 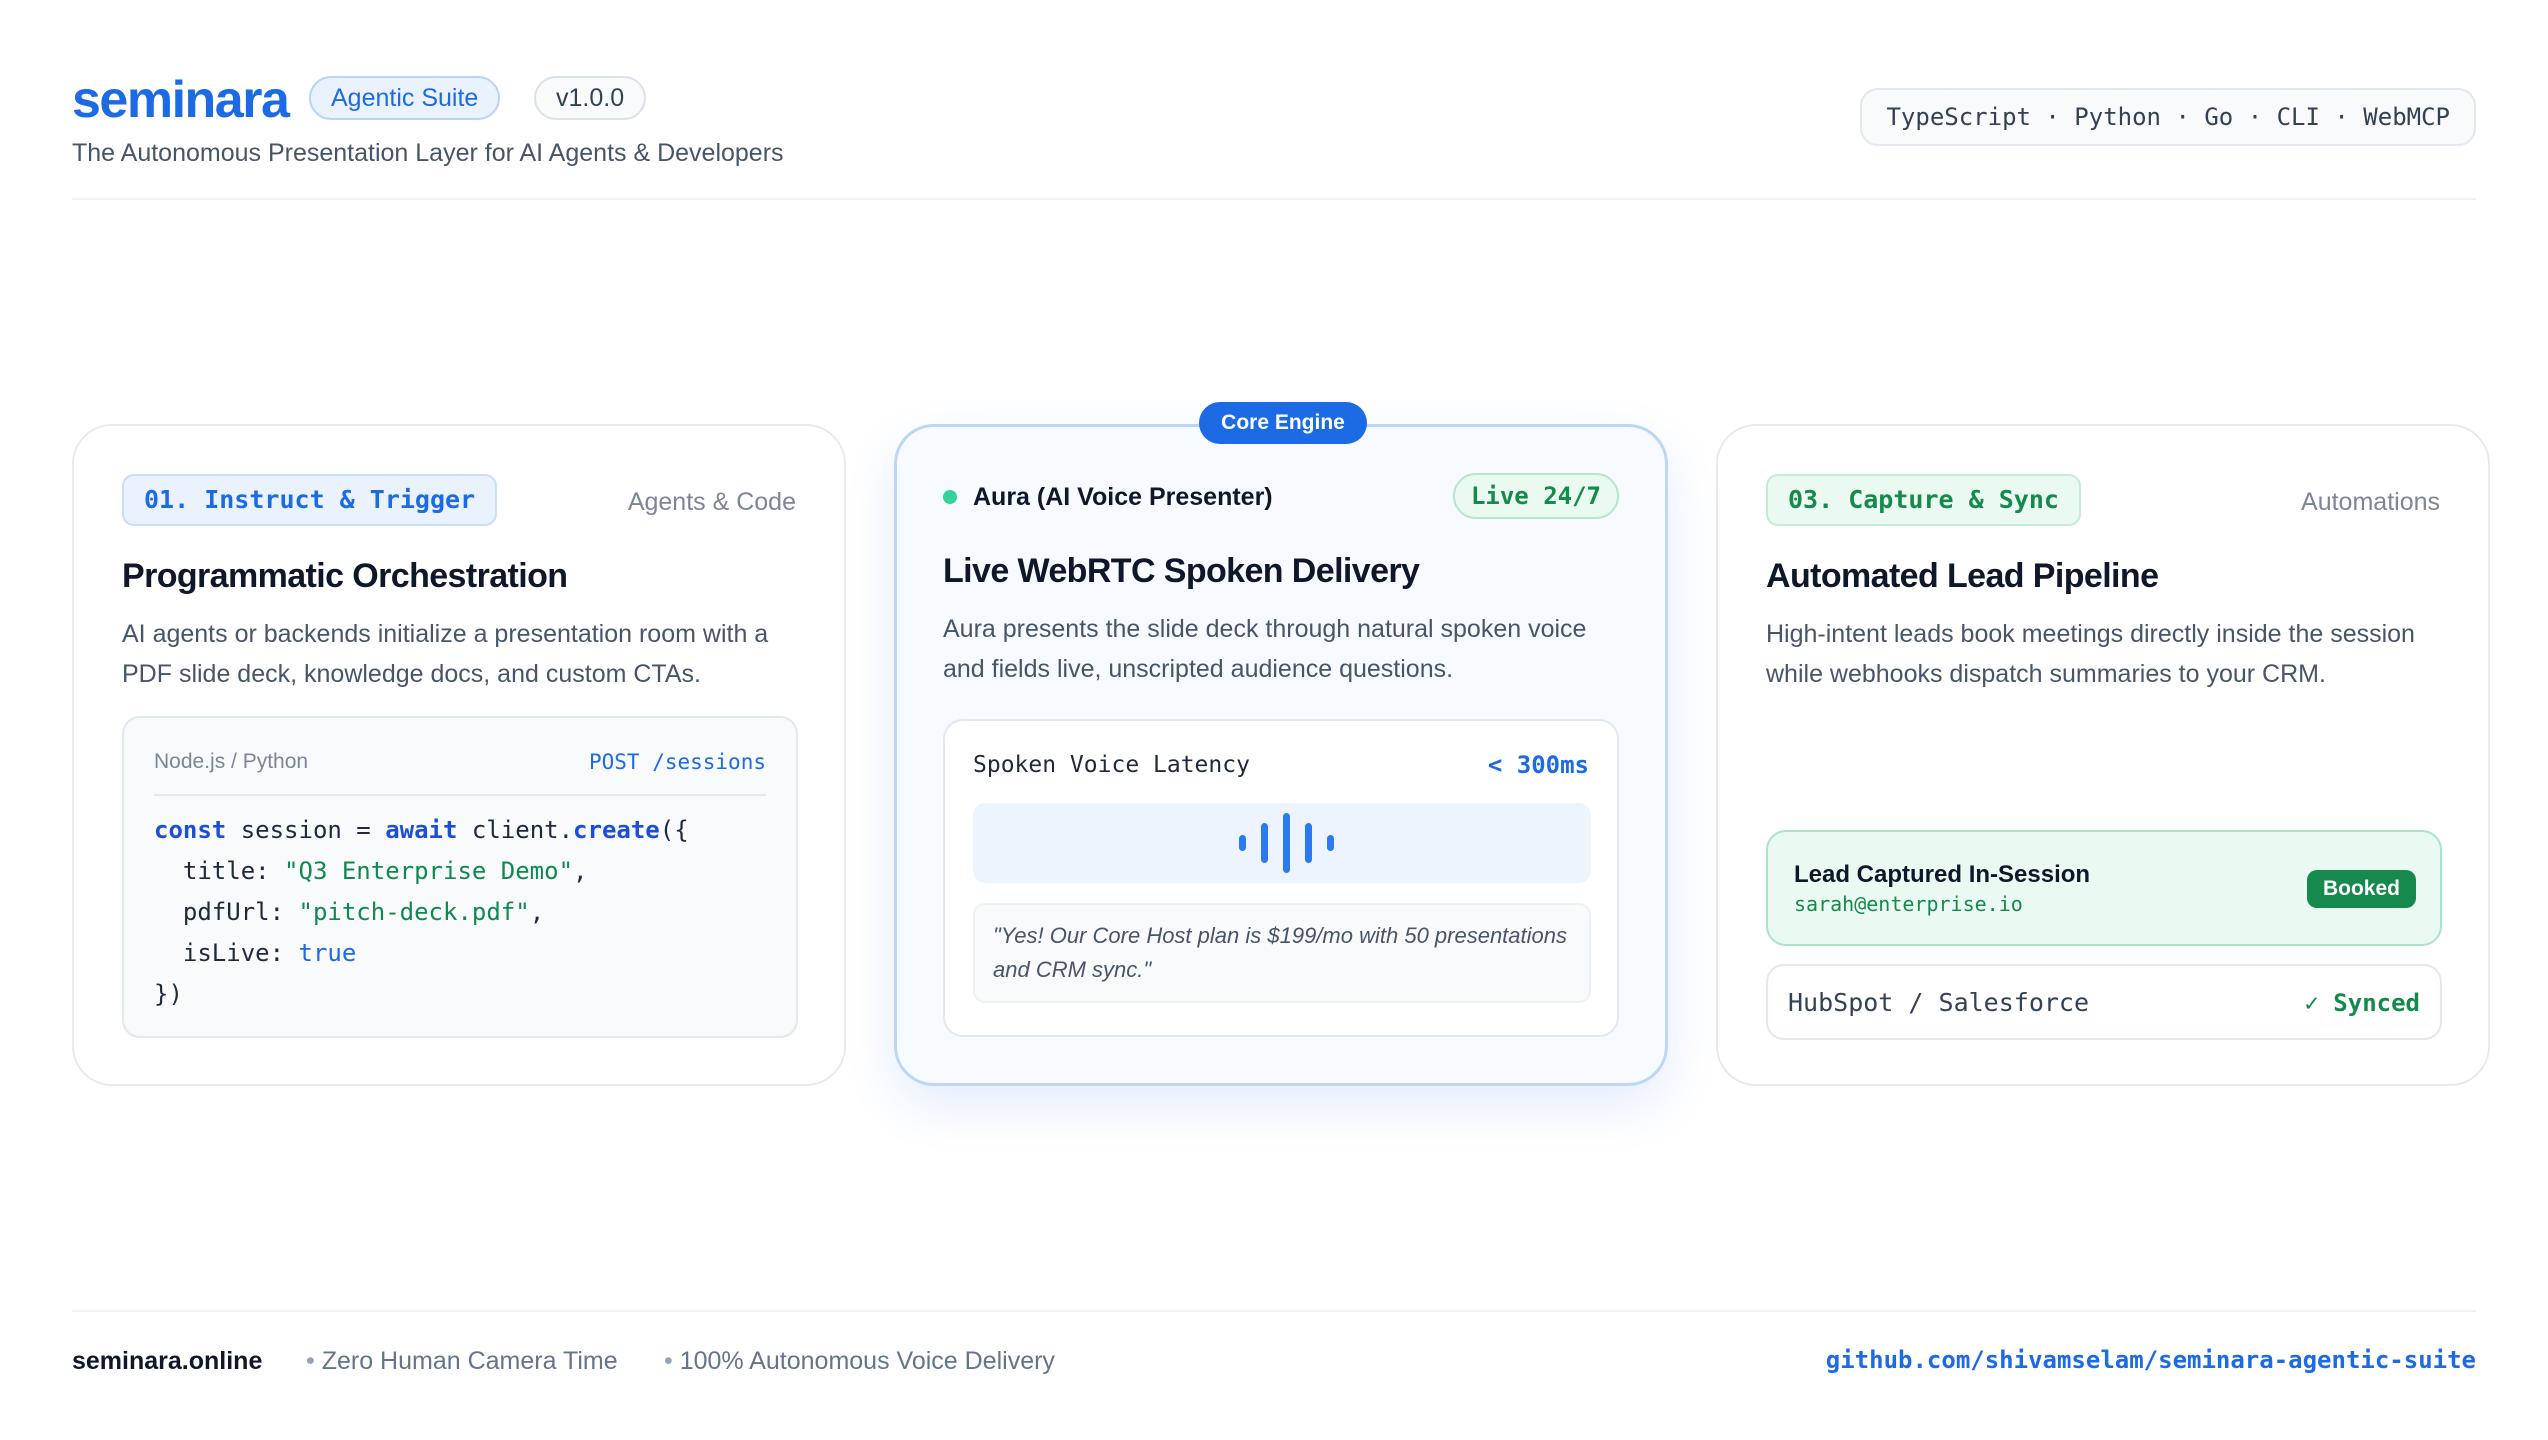 I want to click on footer-feature: • Zero Human Camera Time, so click(x=462, y=1361).